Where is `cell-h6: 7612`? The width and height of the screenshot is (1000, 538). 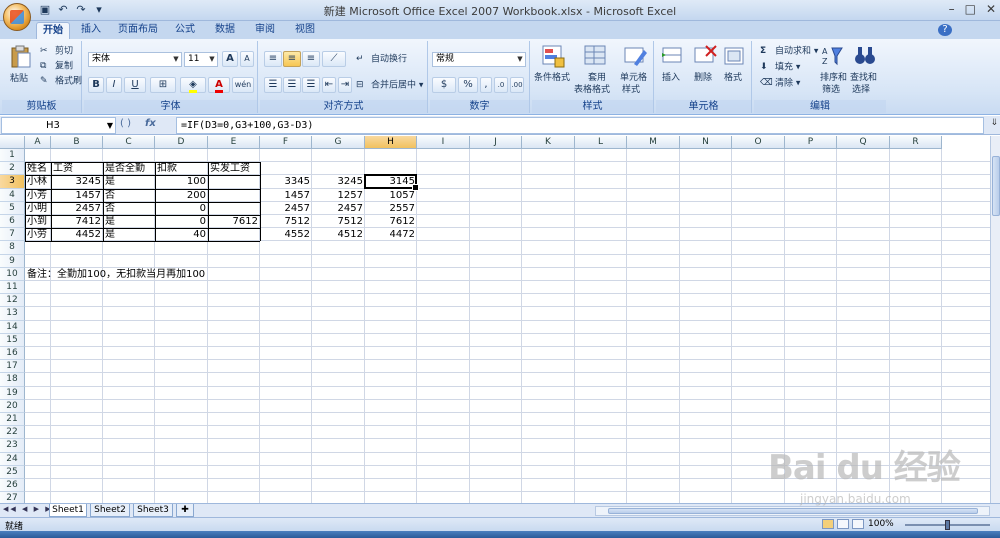
cell-h6: 7612 is located at coordinates (391, 221).